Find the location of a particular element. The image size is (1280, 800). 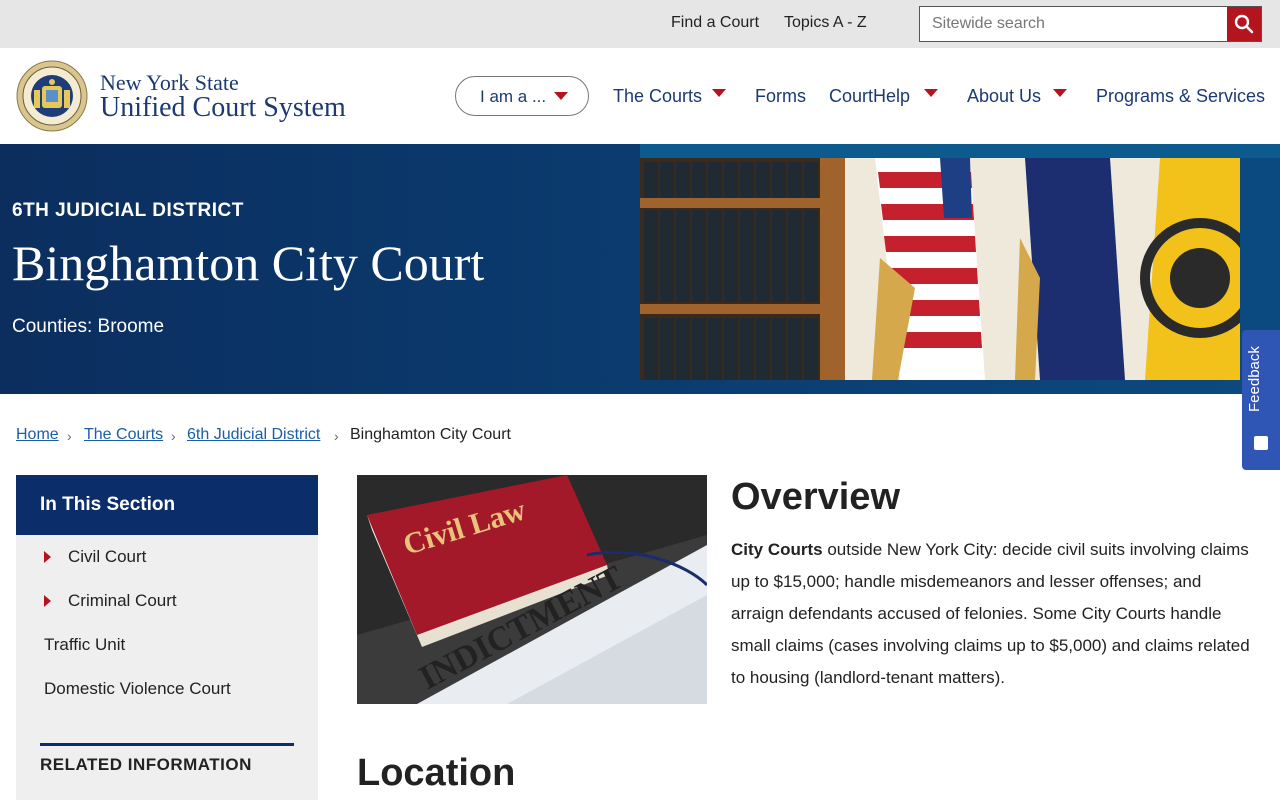

feedback-label: Feedback is located at coordinates (1254, 379).